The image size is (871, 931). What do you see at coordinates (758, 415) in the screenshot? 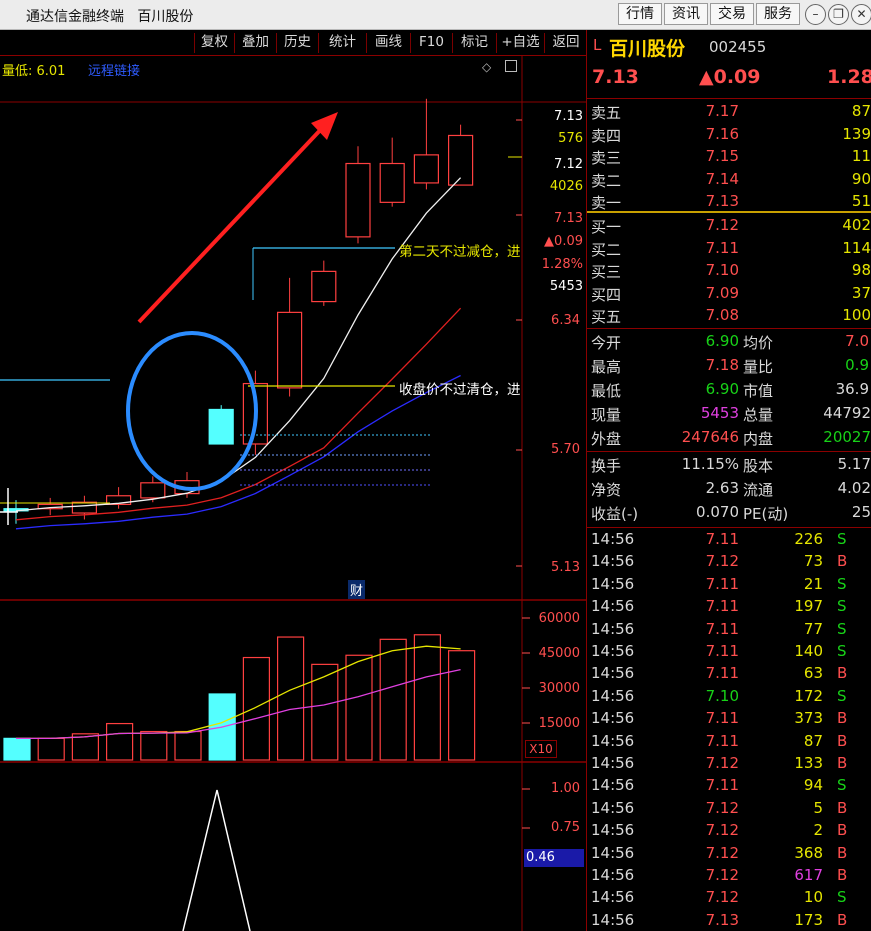
I see `total-vol-label: 总量` at bounding box center [758, 415].